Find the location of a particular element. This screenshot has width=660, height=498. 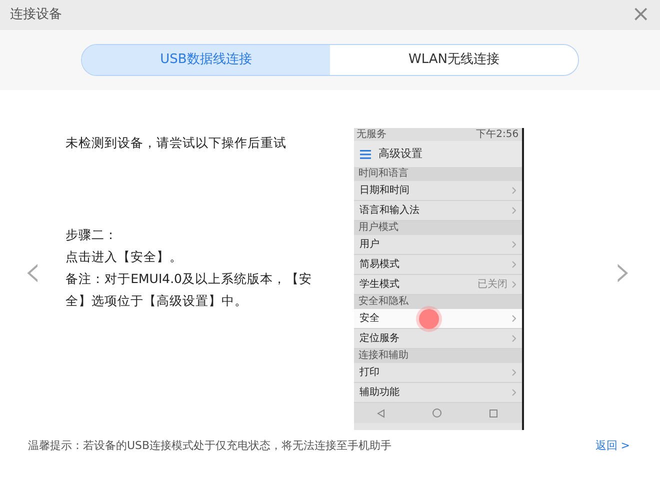

section-header: 安全和隐私 is located at coordinates (438, 302).